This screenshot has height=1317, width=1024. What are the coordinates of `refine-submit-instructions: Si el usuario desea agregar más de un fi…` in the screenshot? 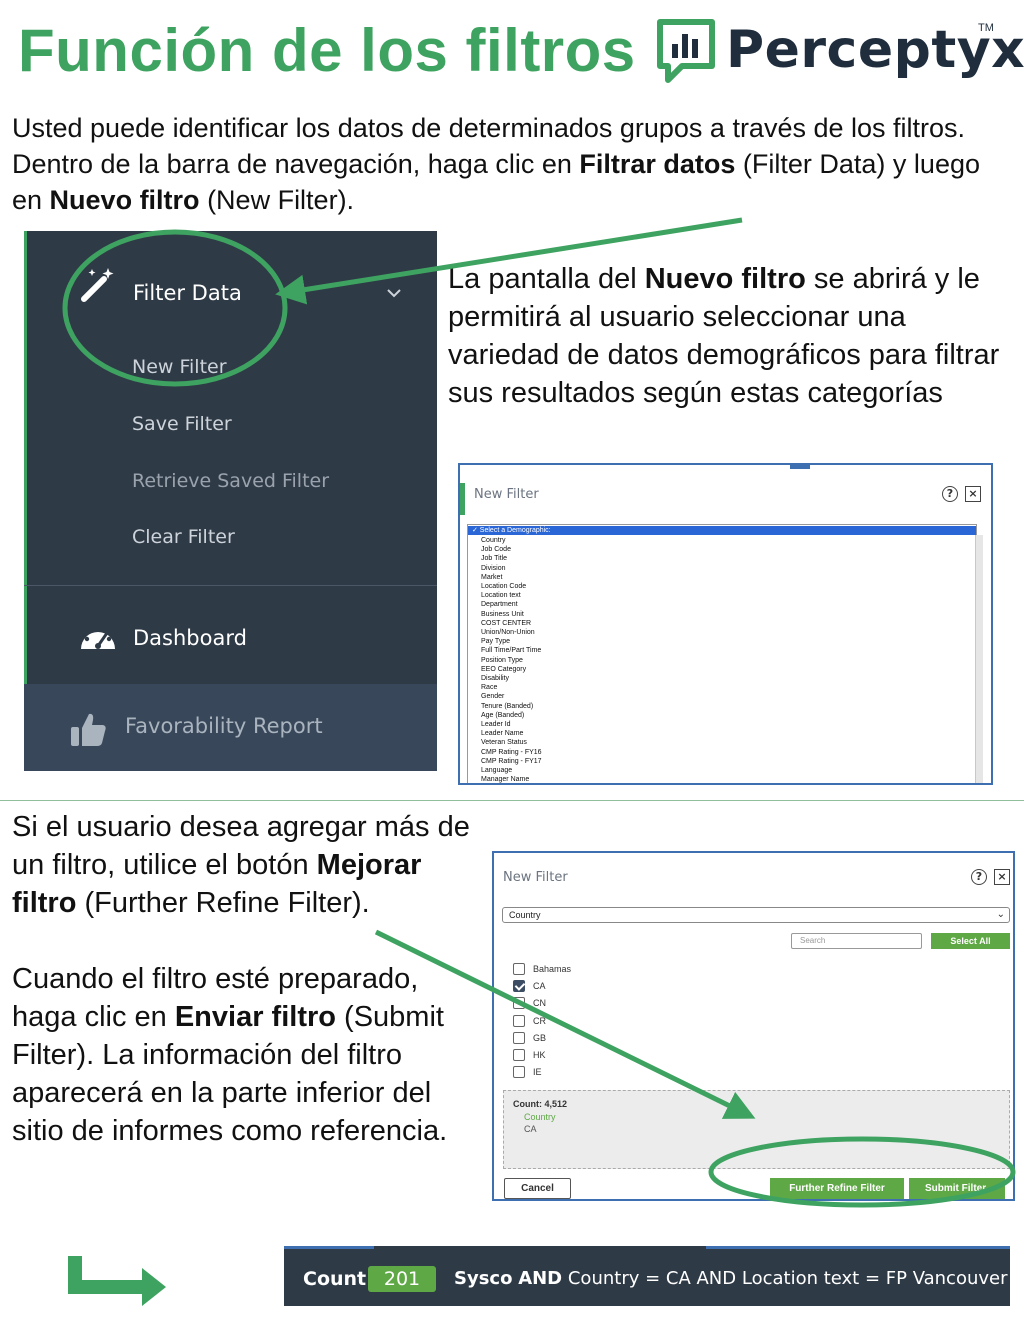 It's located at (247, 979).